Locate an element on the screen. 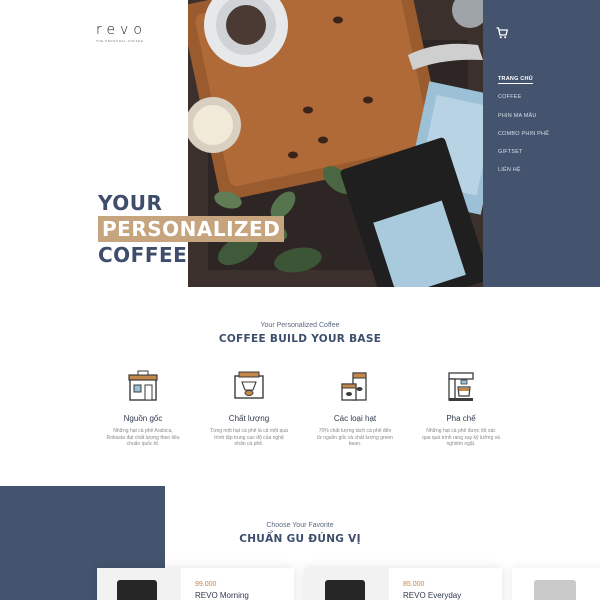 The image size is (600, 600). nav-item-phin: PHIN MA MÂU is located at coordinates (523, 122).